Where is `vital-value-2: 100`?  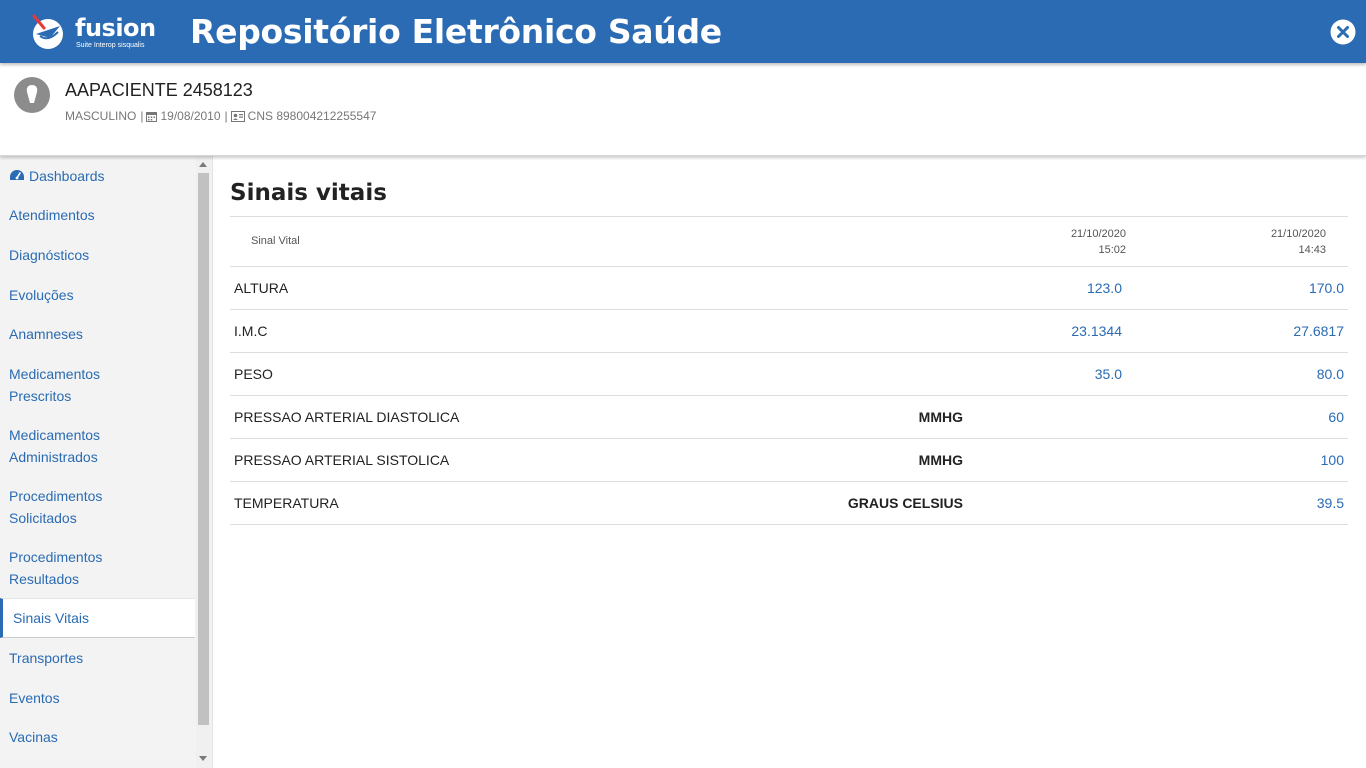 vital-value-2: 100 is located at coordinates (1332, 460).